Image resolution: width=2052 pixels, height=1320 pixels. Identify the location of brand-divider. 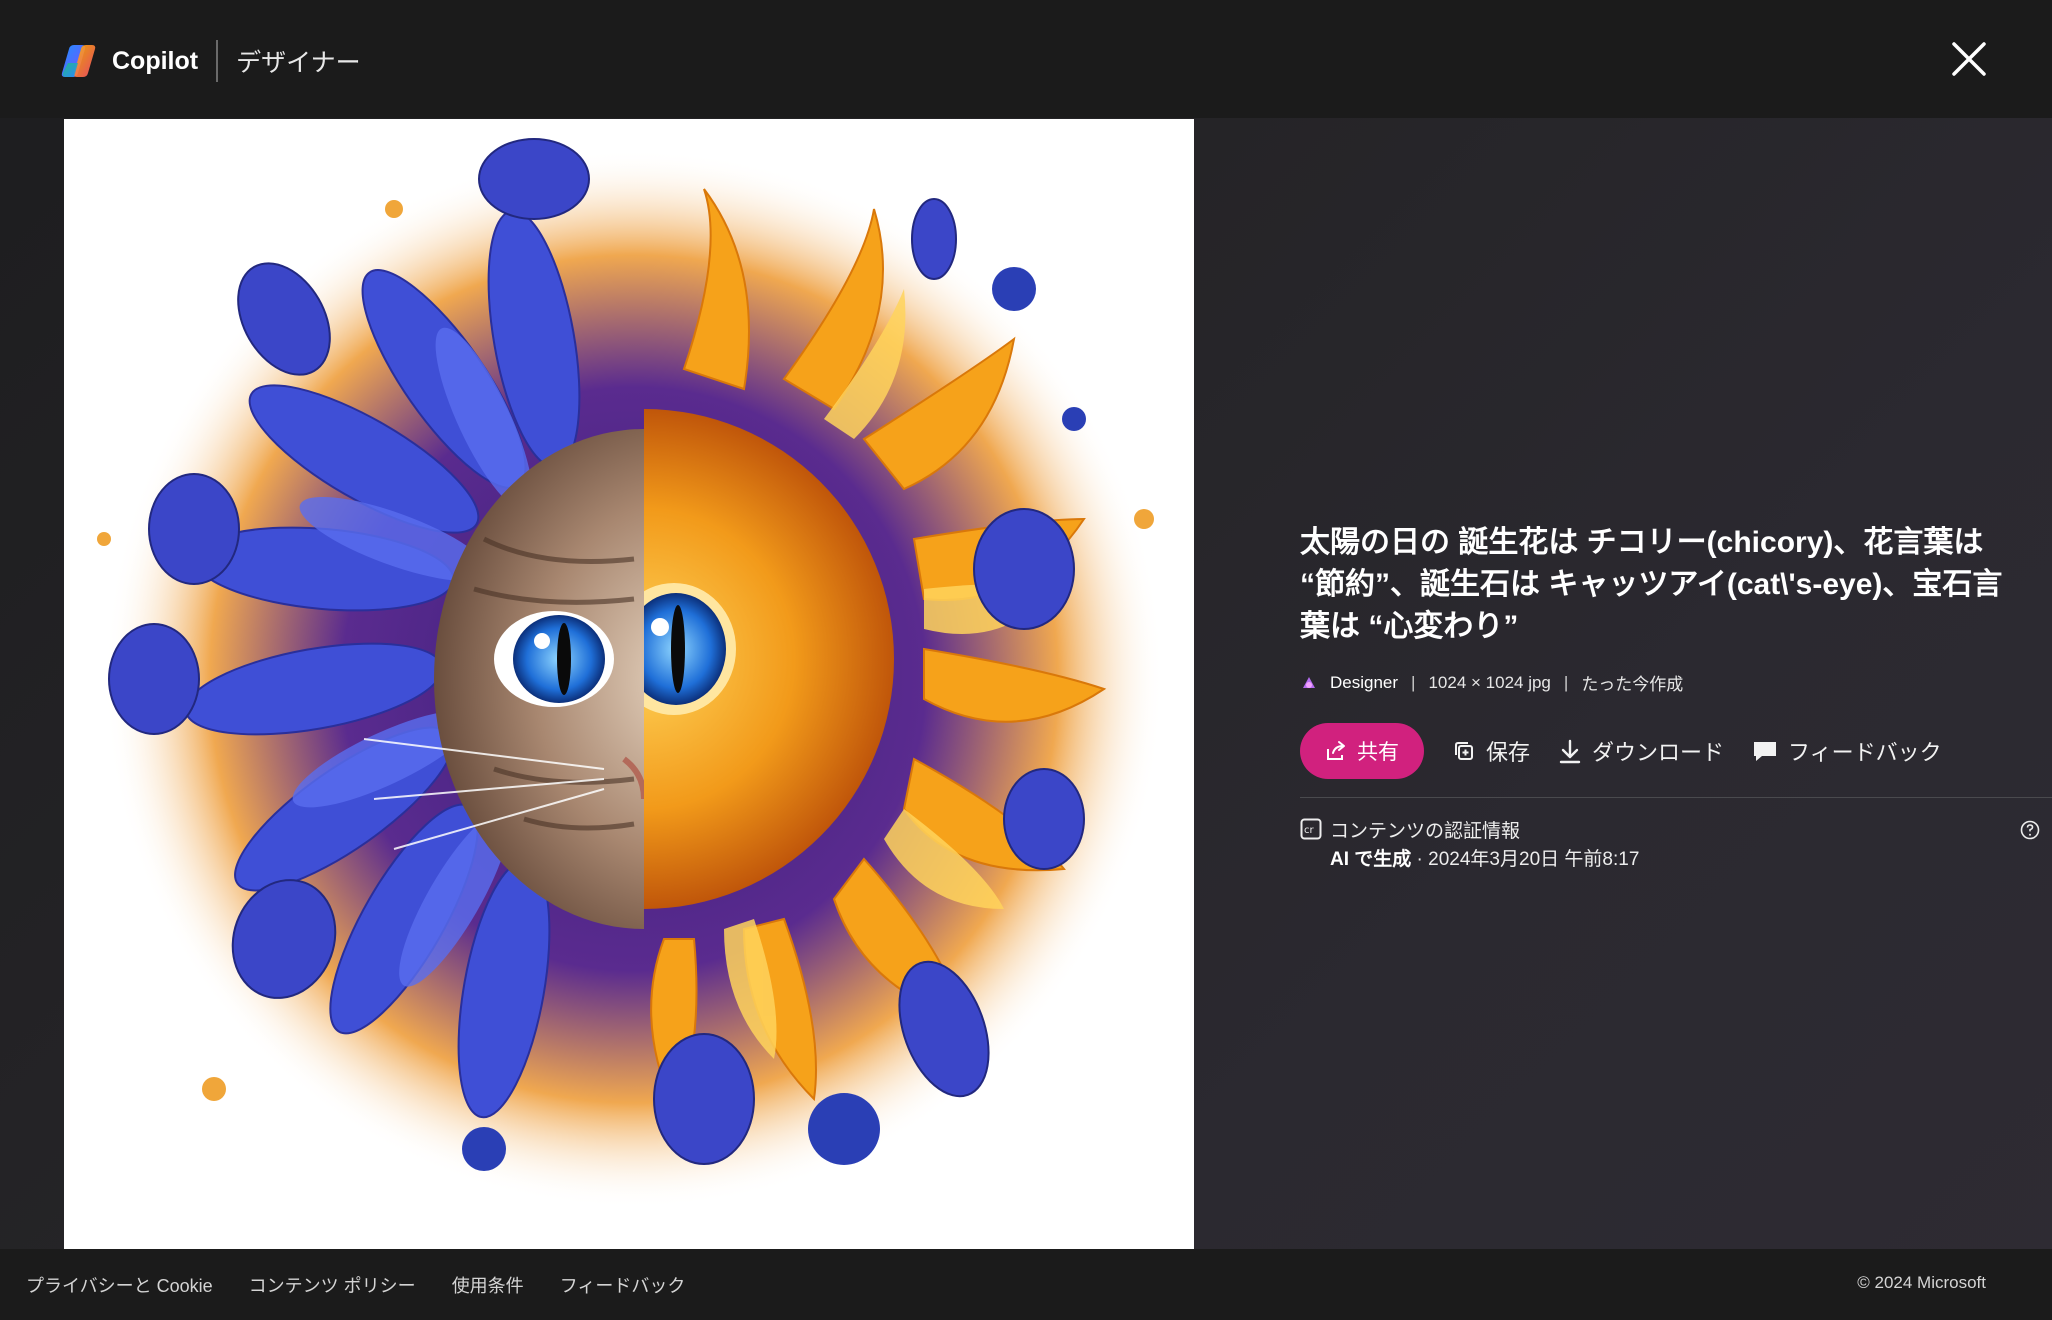
(217, 61).